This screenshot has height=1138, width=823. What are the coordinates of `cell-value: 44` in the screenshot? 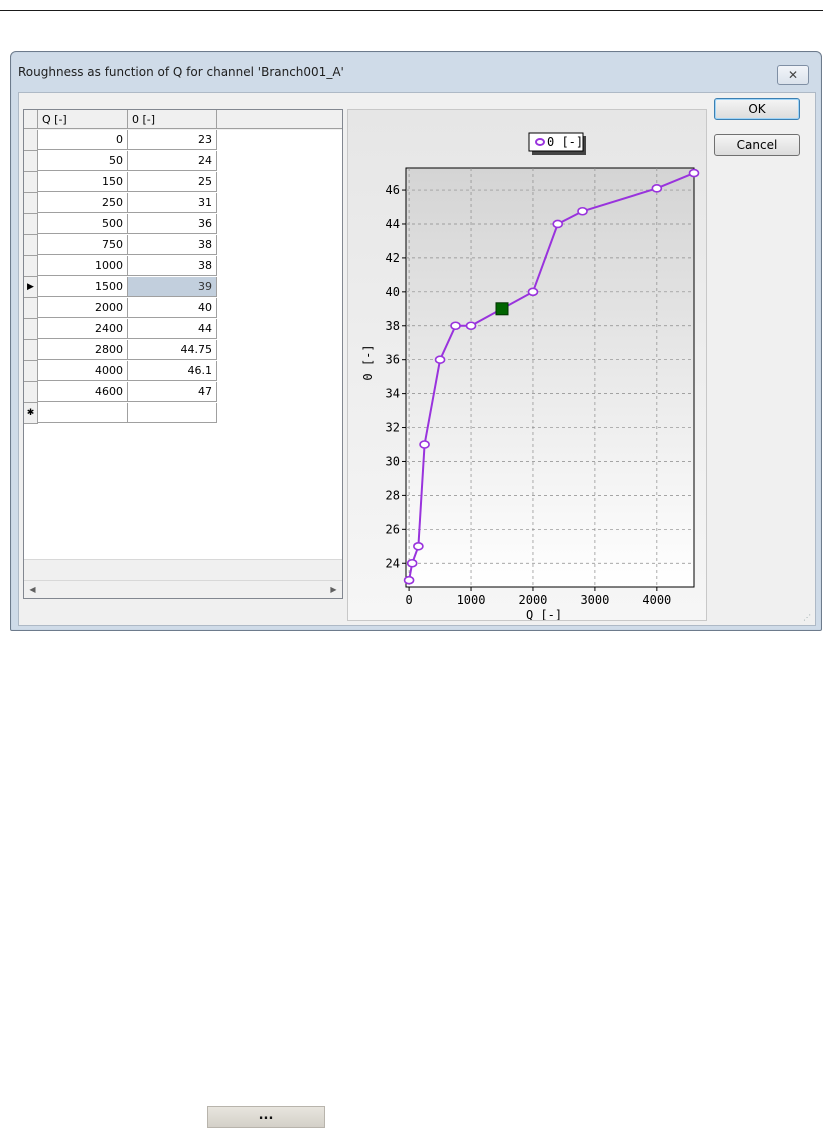 It's located at (172, 329).